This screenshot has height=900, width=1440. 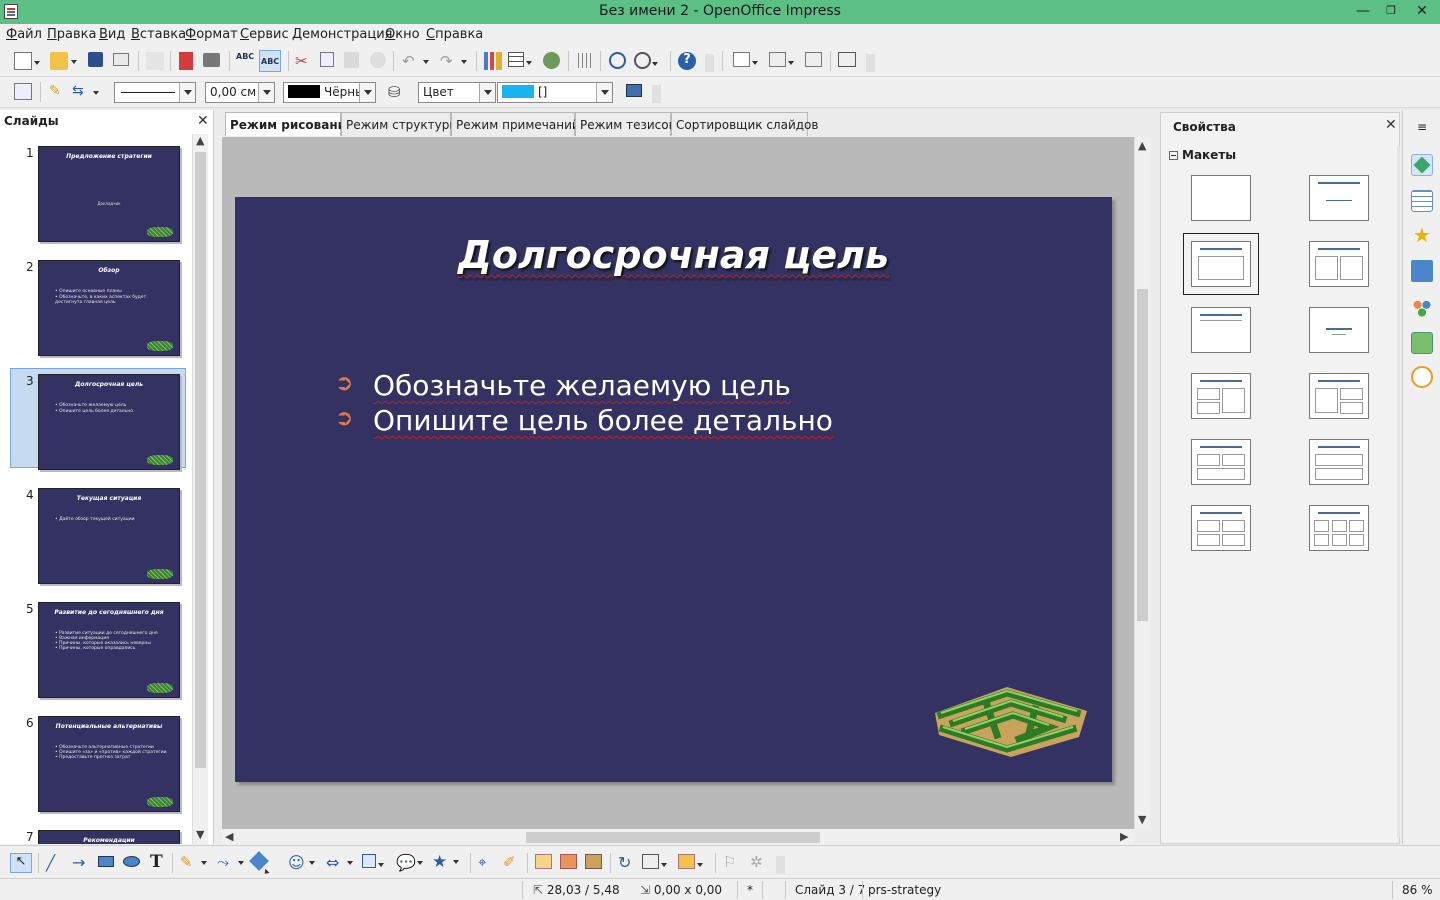 What do you see at coordinates (402, 34) in the screenshot?
I see `menu-window: Окно` at bounding box center [402, 34].